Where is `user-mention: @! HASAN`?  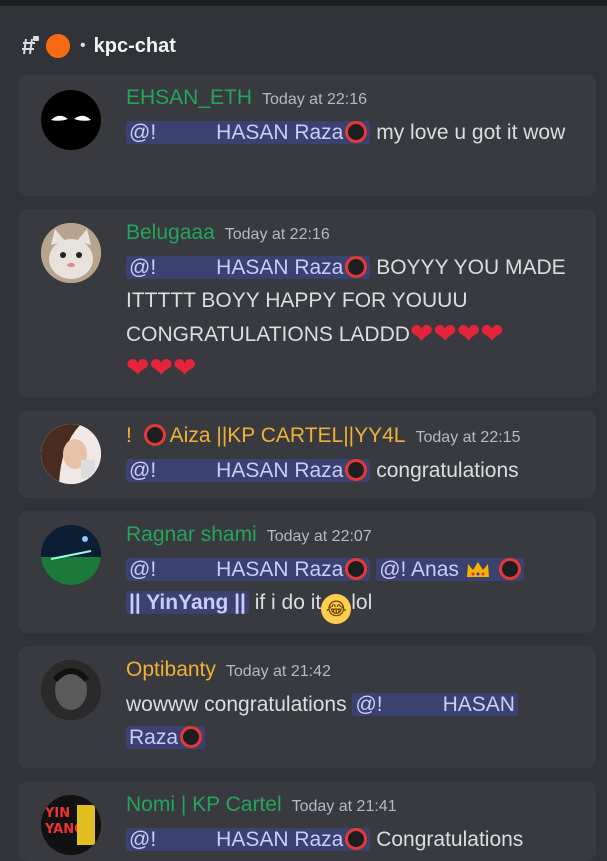 user-mention: @! HASAN is located at coordinates (435, 704).